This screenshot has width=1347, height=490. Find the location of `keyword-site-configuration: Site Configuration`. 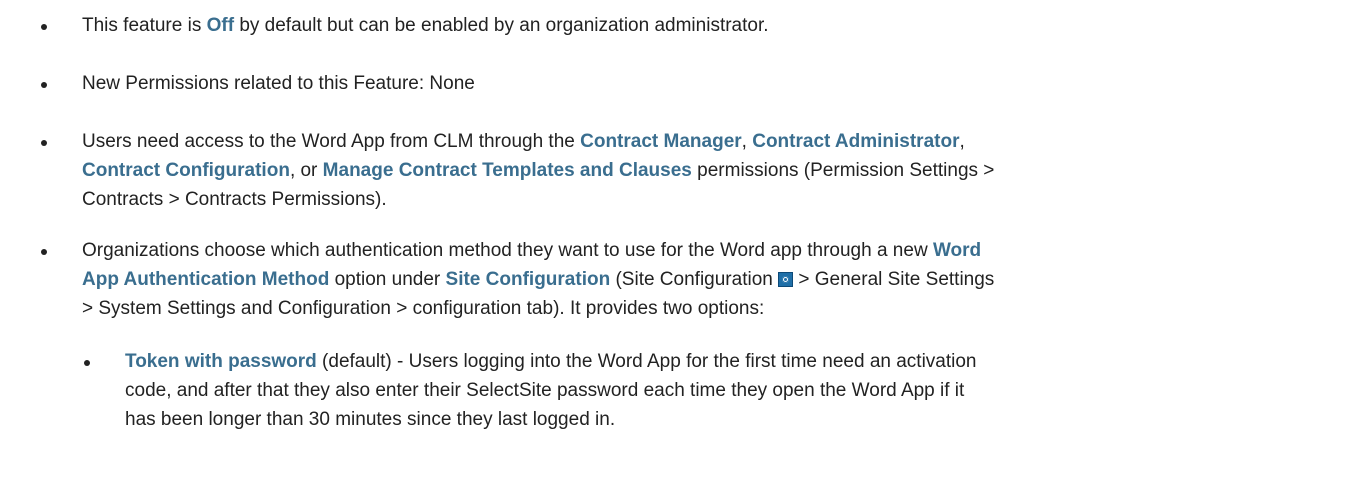

keyword-site-configuration: Site Configuration is located at coordinates (528, 279).